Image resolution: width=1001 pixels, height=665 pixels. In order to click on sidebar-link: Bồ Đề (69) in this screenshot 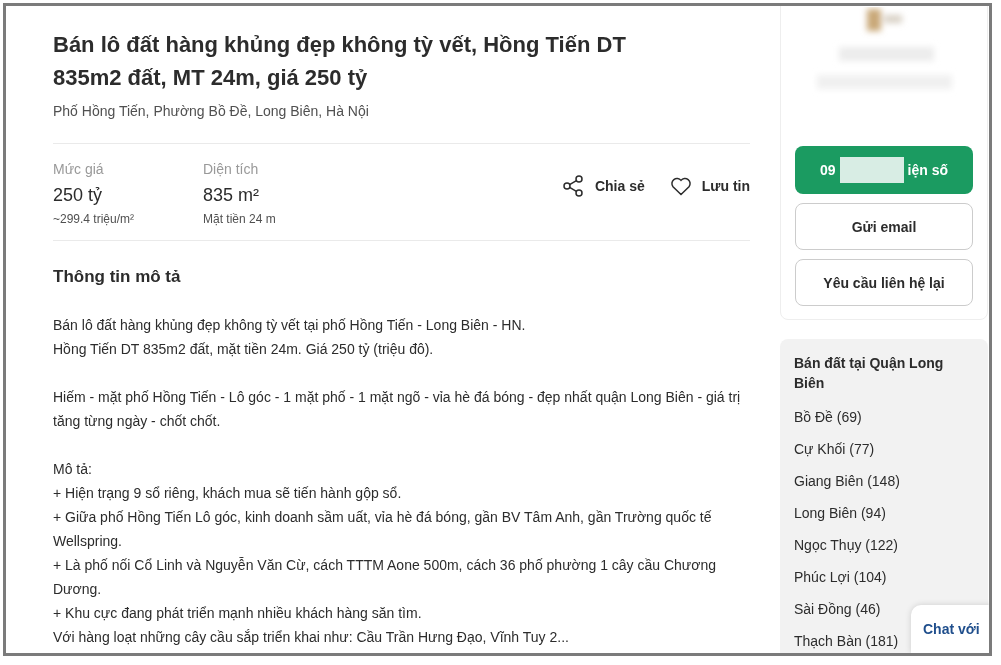, I will do `click(828, 417)`.